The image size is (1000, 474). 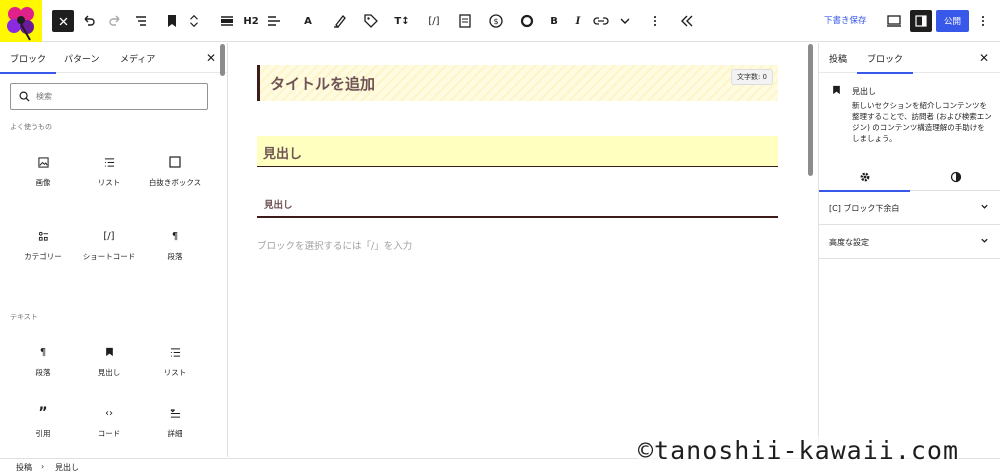 I want to click on box-icon, so click(x=175, y=162).